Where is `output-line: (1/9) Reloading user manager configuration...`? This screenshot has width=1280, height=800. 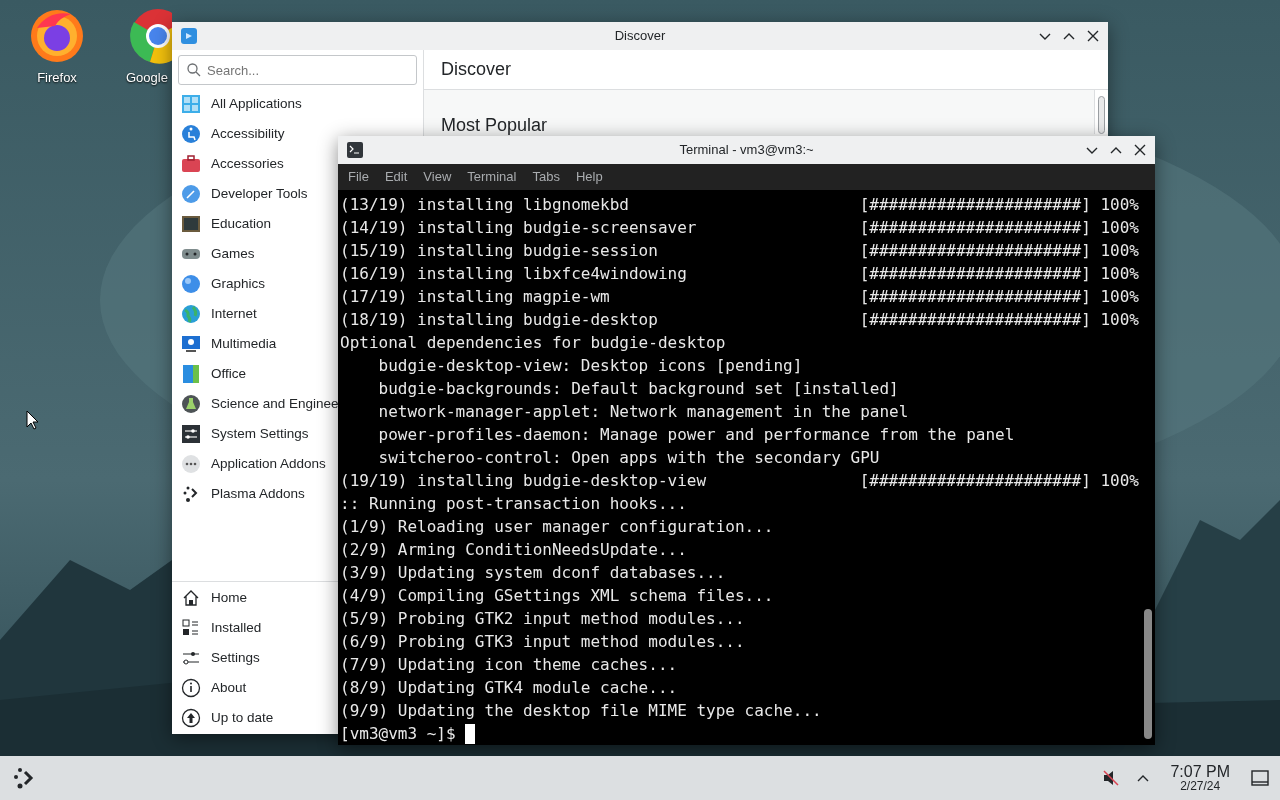 output-line: (1/9) Reloading user manager configuration... is located at coordinates (557, 527).